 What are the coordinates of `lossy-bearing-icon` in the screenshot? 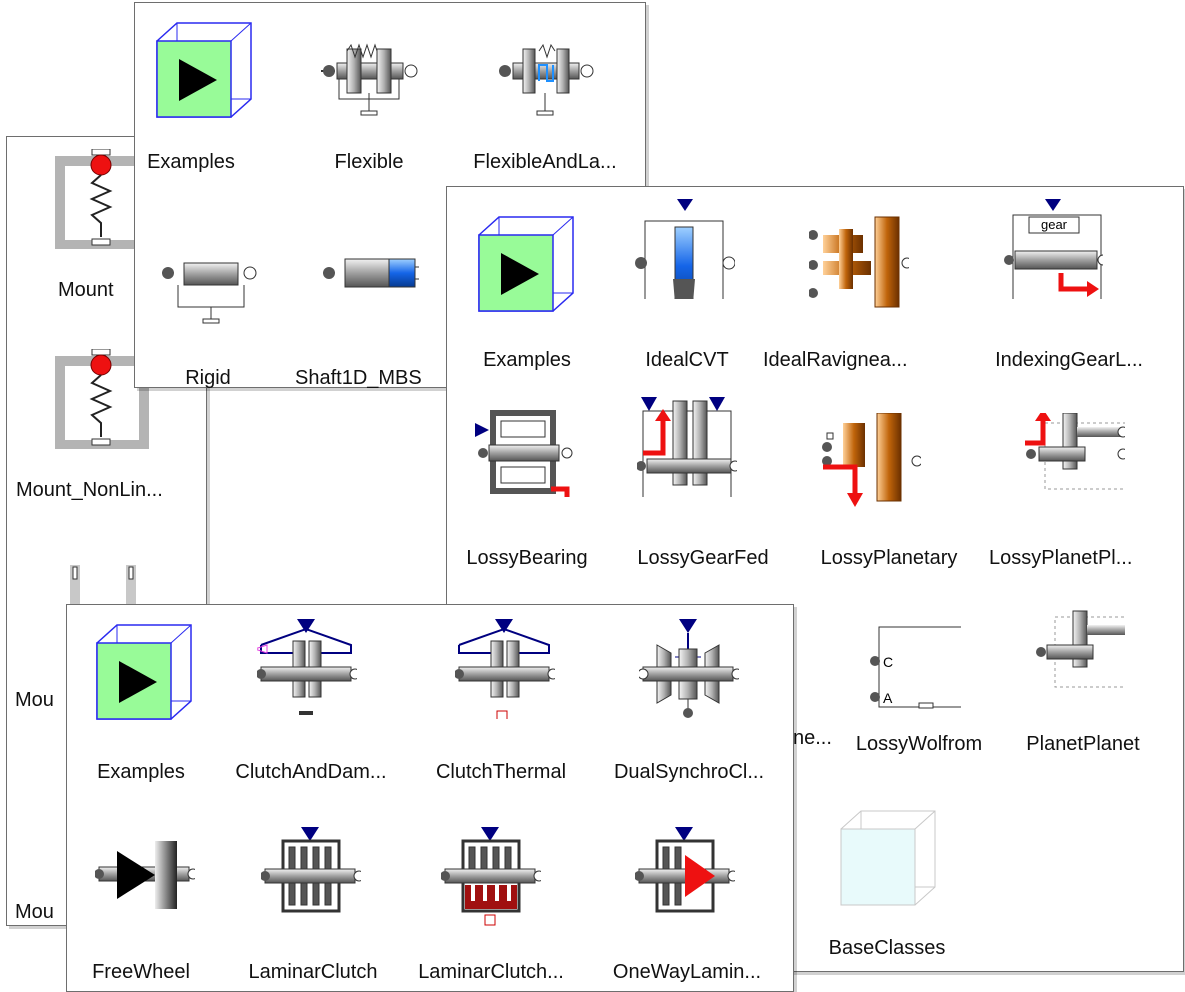 It's located at (525, 447).